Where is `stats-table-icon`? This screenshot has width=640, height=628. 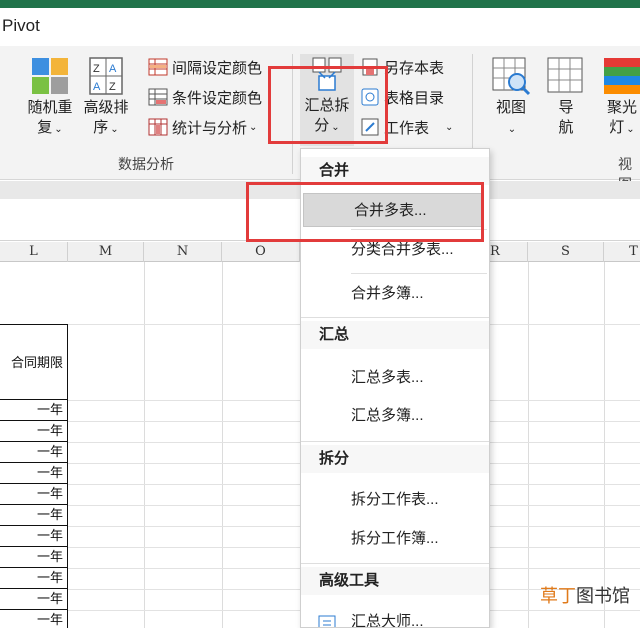
stats-table-icon is located at coordinates (158, 127).